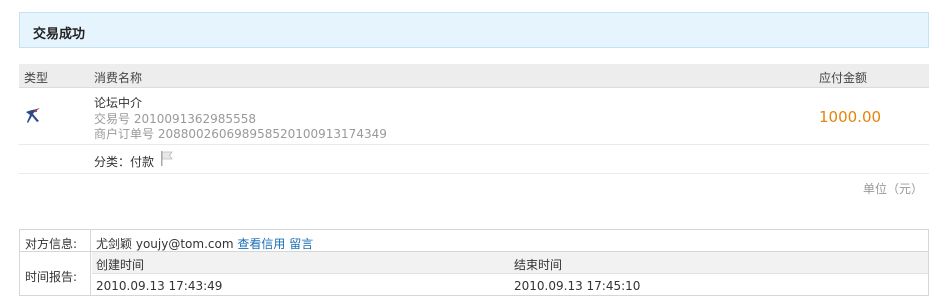 Image resolution: width=940 pixels, height=306 pixels. Describe the element at coordinates (51, 244) in the screenshot. I see `party-label: 对方信息:` at that location.